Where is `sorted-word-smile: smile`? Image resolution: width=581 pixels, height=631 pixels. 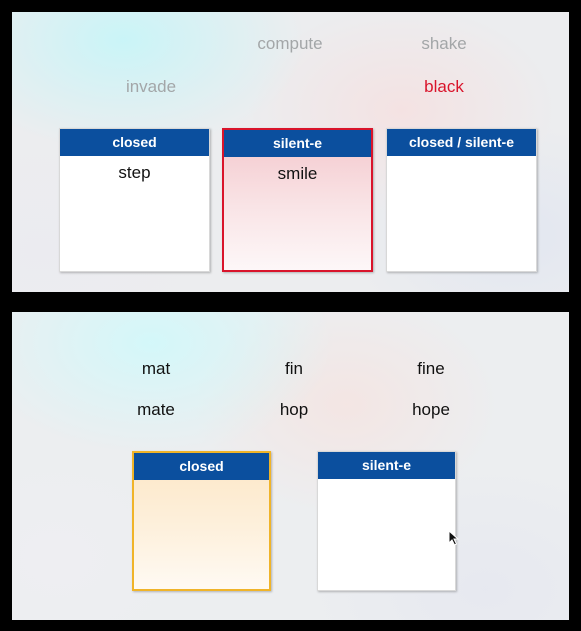
sorted-word-smile: smile is located at coordinates (297, 174).